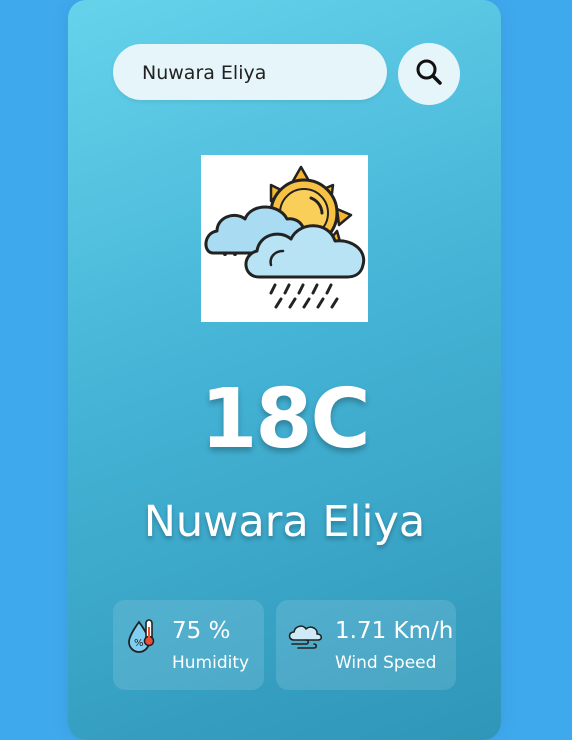 The image size is (572, 740). I want to click on wind-label: Wind Speed, so click(386, 663).